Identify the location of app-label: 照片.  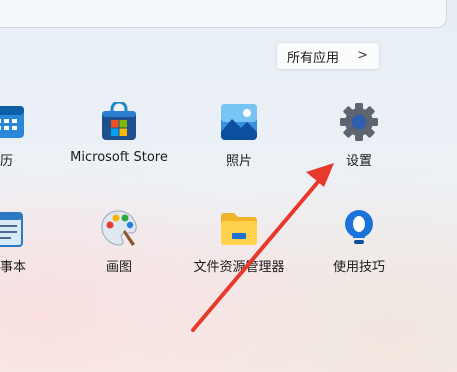
(238, 161).